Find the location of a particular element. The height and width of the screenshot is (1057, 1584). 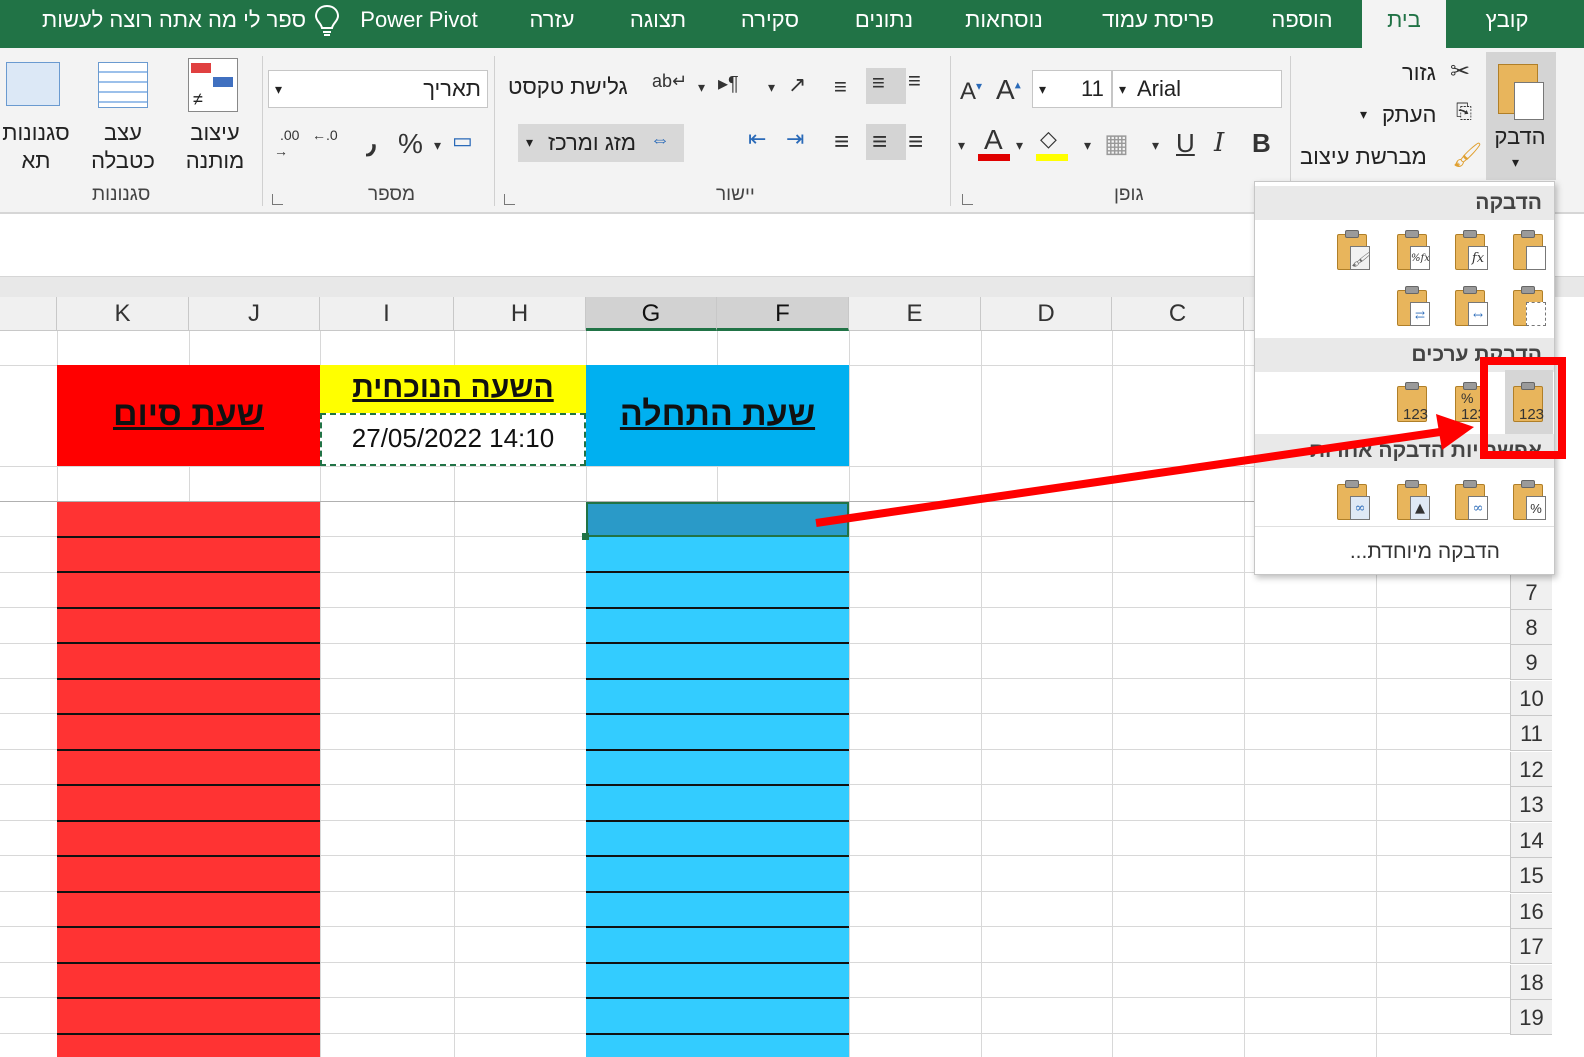

annotation-arrow is located at coordinates (1144, 470).